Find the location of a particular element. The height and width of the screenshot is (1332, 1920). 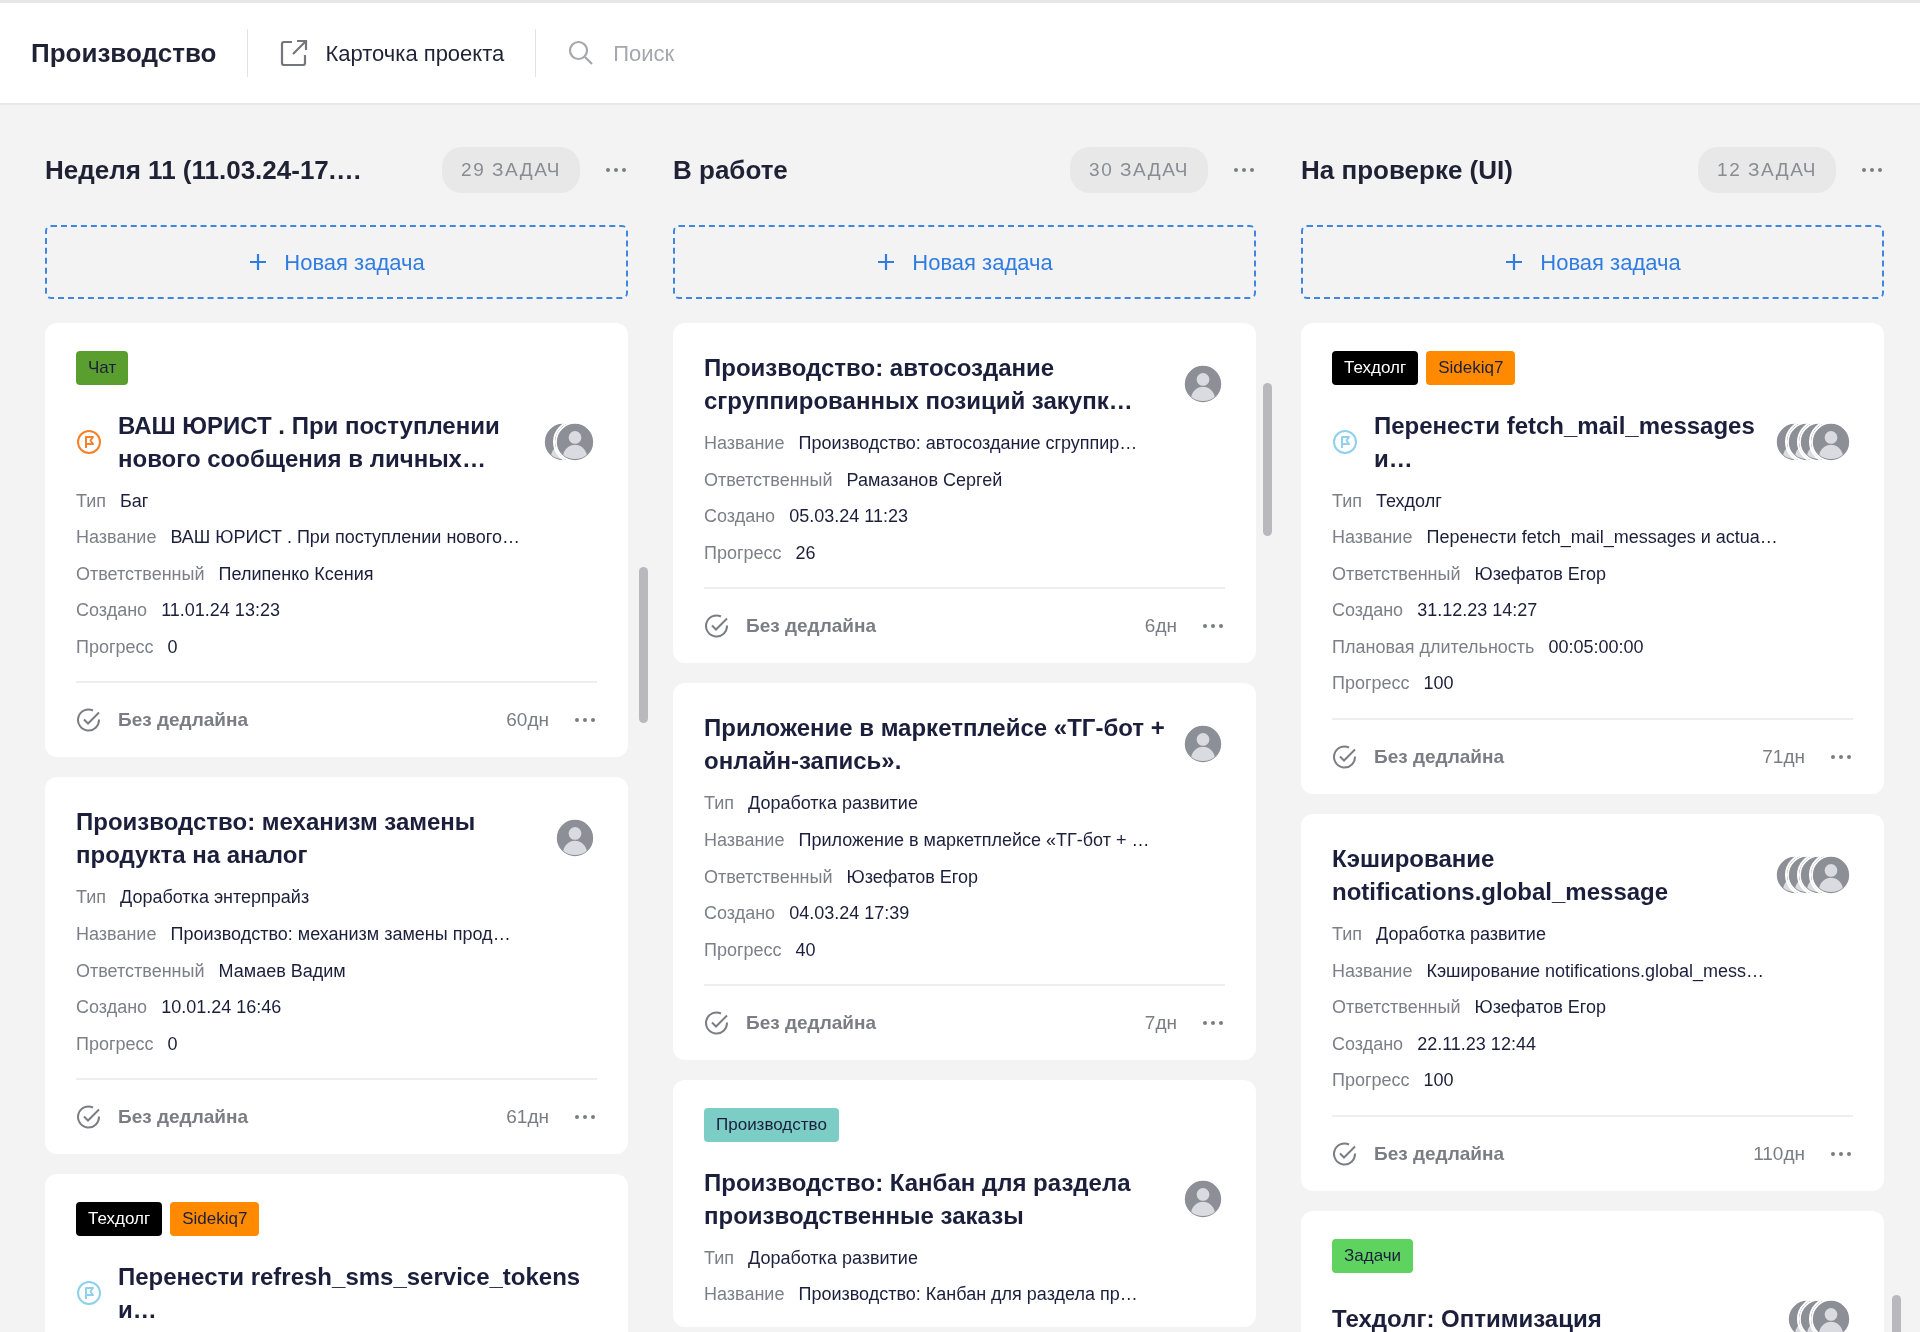

task-tag: Производство is located at coordinates (771, 1125).